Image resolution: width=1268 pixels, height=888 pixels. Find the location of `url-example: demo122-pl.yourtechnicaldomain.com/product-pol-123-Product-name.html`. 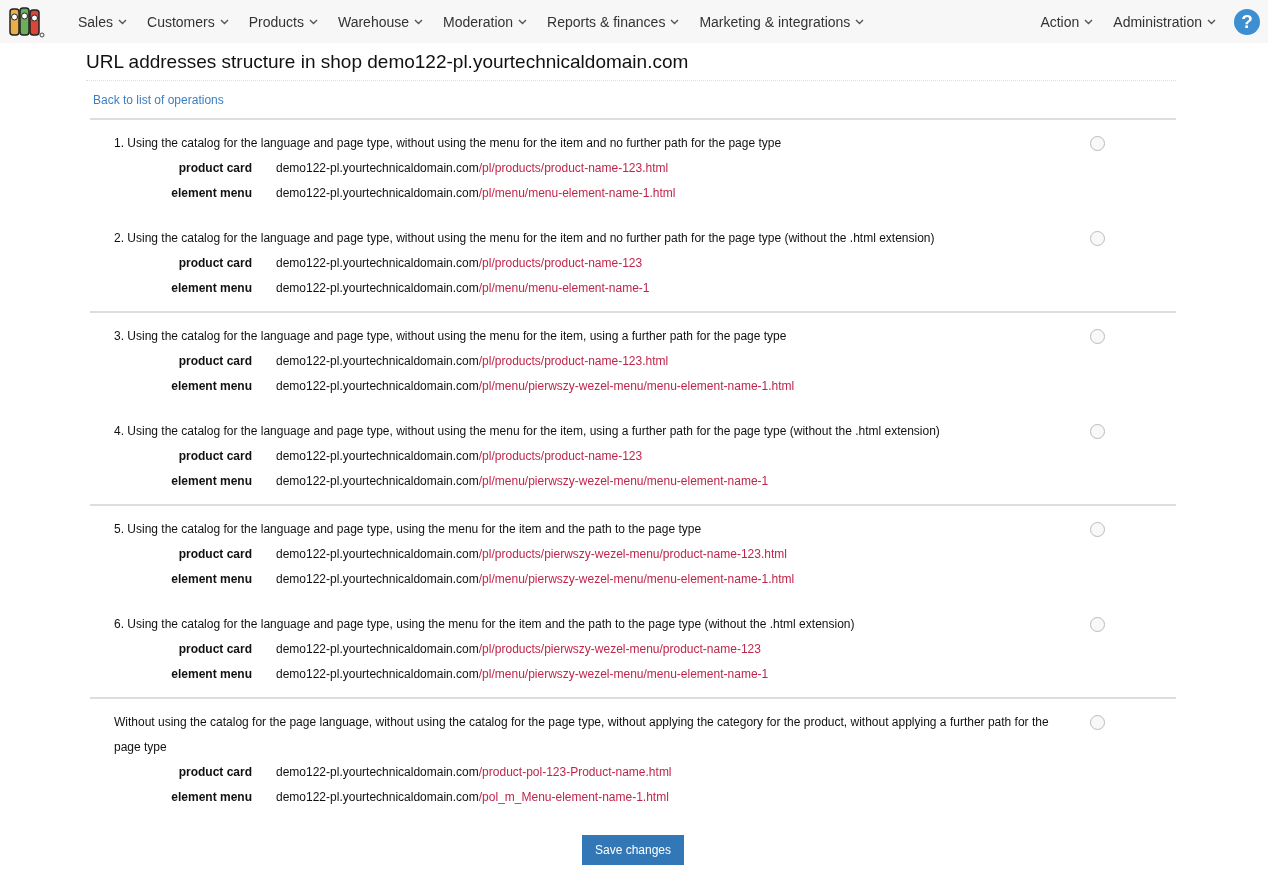

url-example: demo122-pl.yourtechnicaldomain.com/product-pol-123-Product-name.html is located at coordinates (474, 772).